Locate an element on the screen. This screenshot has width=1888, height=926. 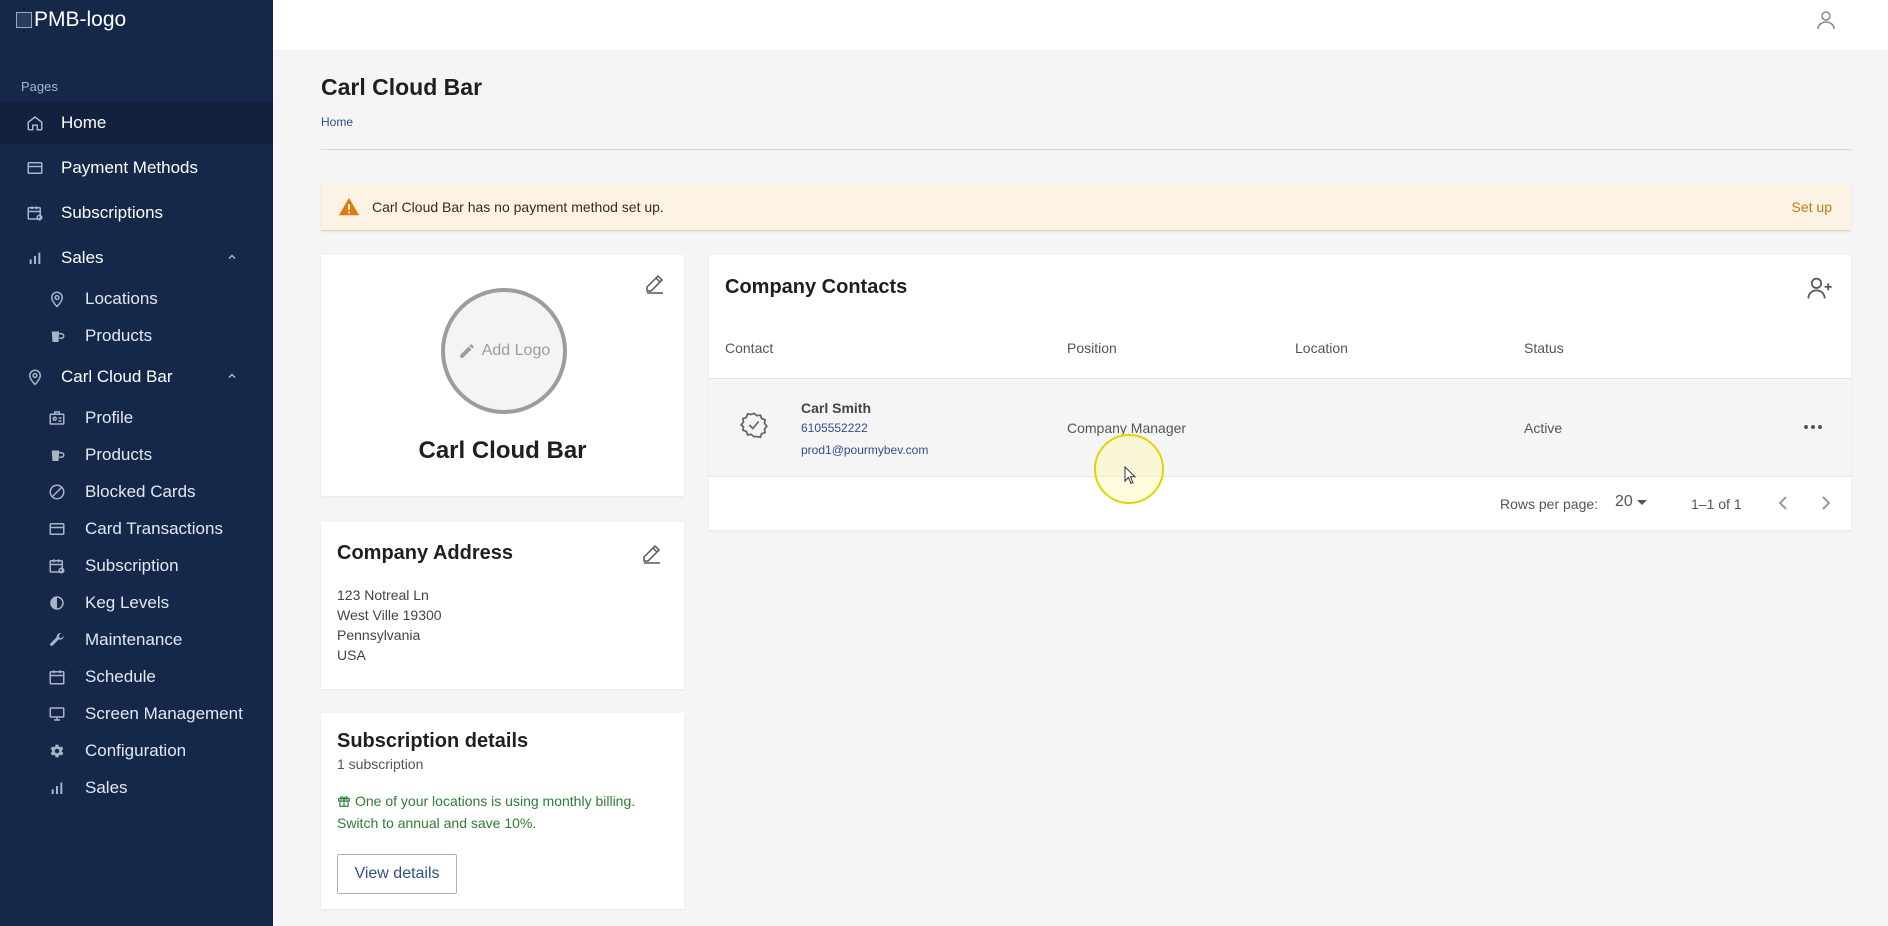
more-options-icon is located at coordinates (1813, 427).